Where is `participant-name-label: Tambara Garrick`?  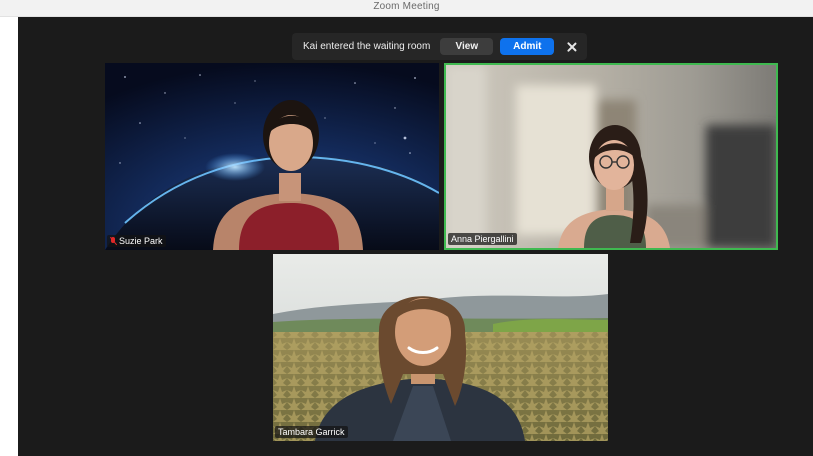
participant-name-label: Tambara Garrick is located at coordinates (311, 432).